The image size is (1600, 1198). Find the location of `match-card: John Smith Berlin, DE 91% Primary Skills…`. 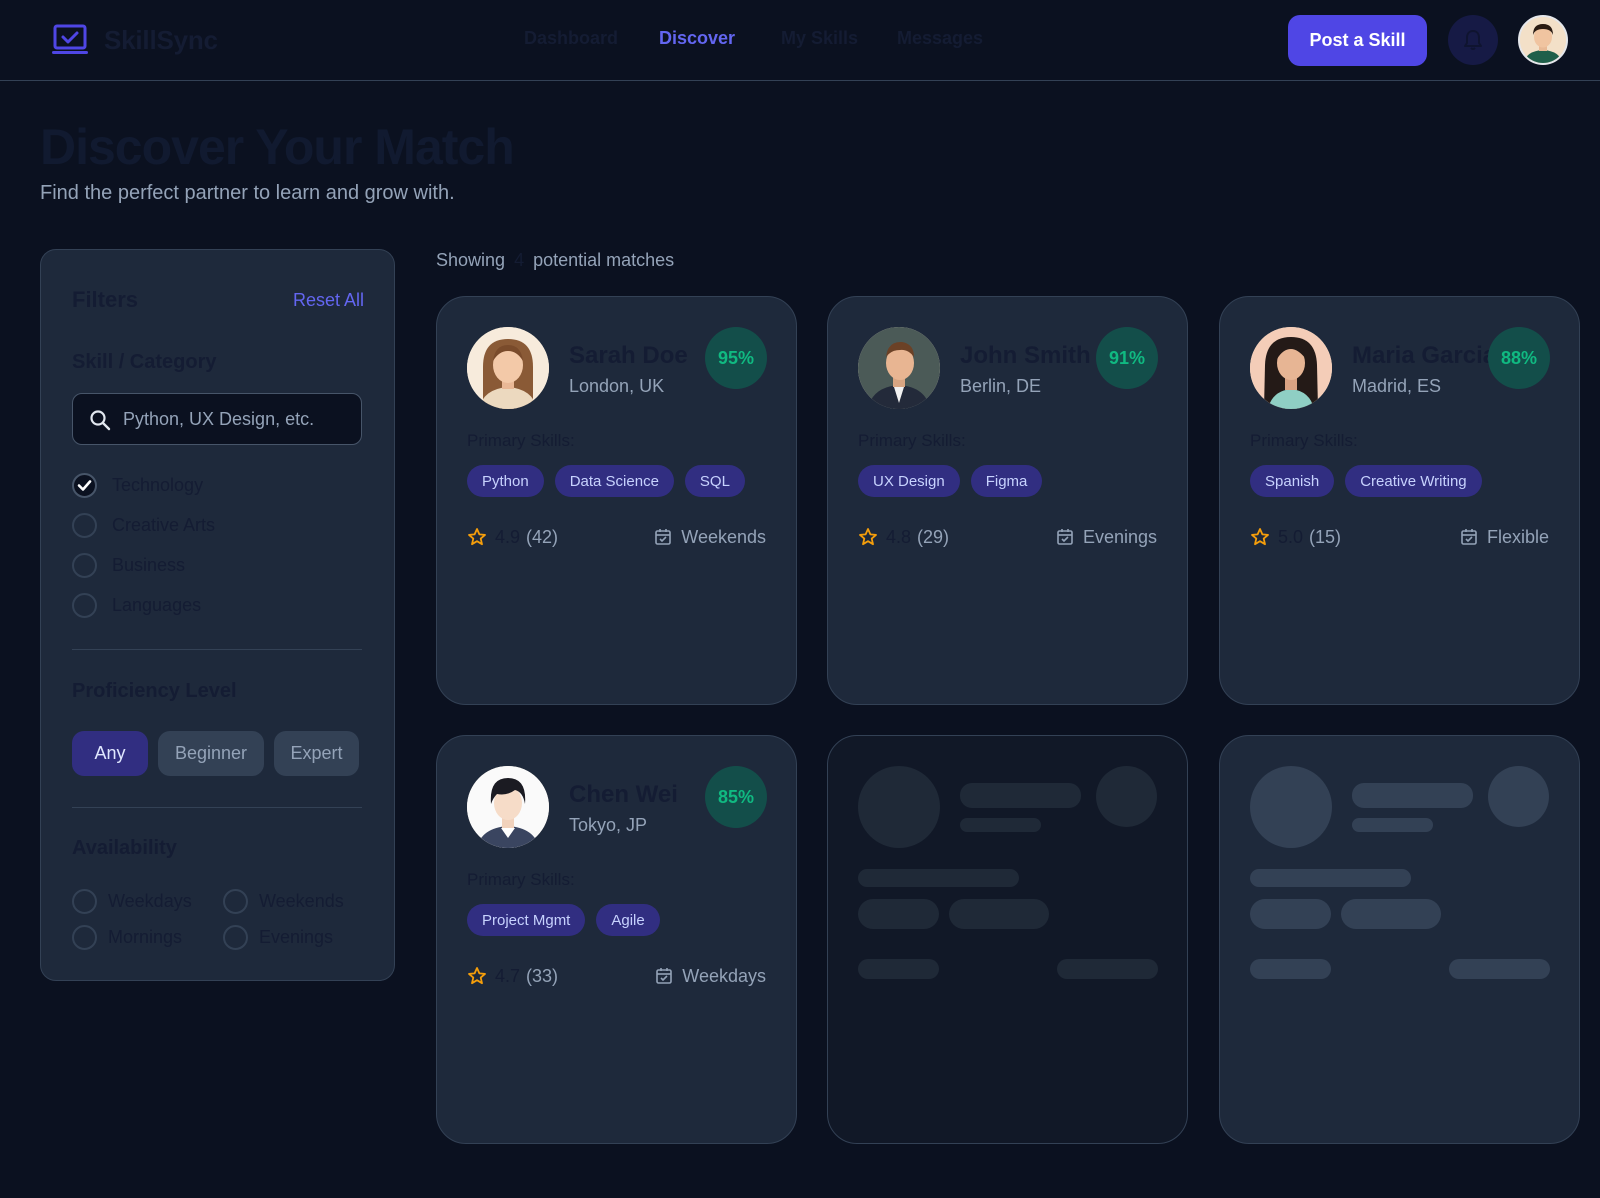

match-card: John Smith Berlin, DE 91% Primary Skills… is located at coordinates (1007, 500).